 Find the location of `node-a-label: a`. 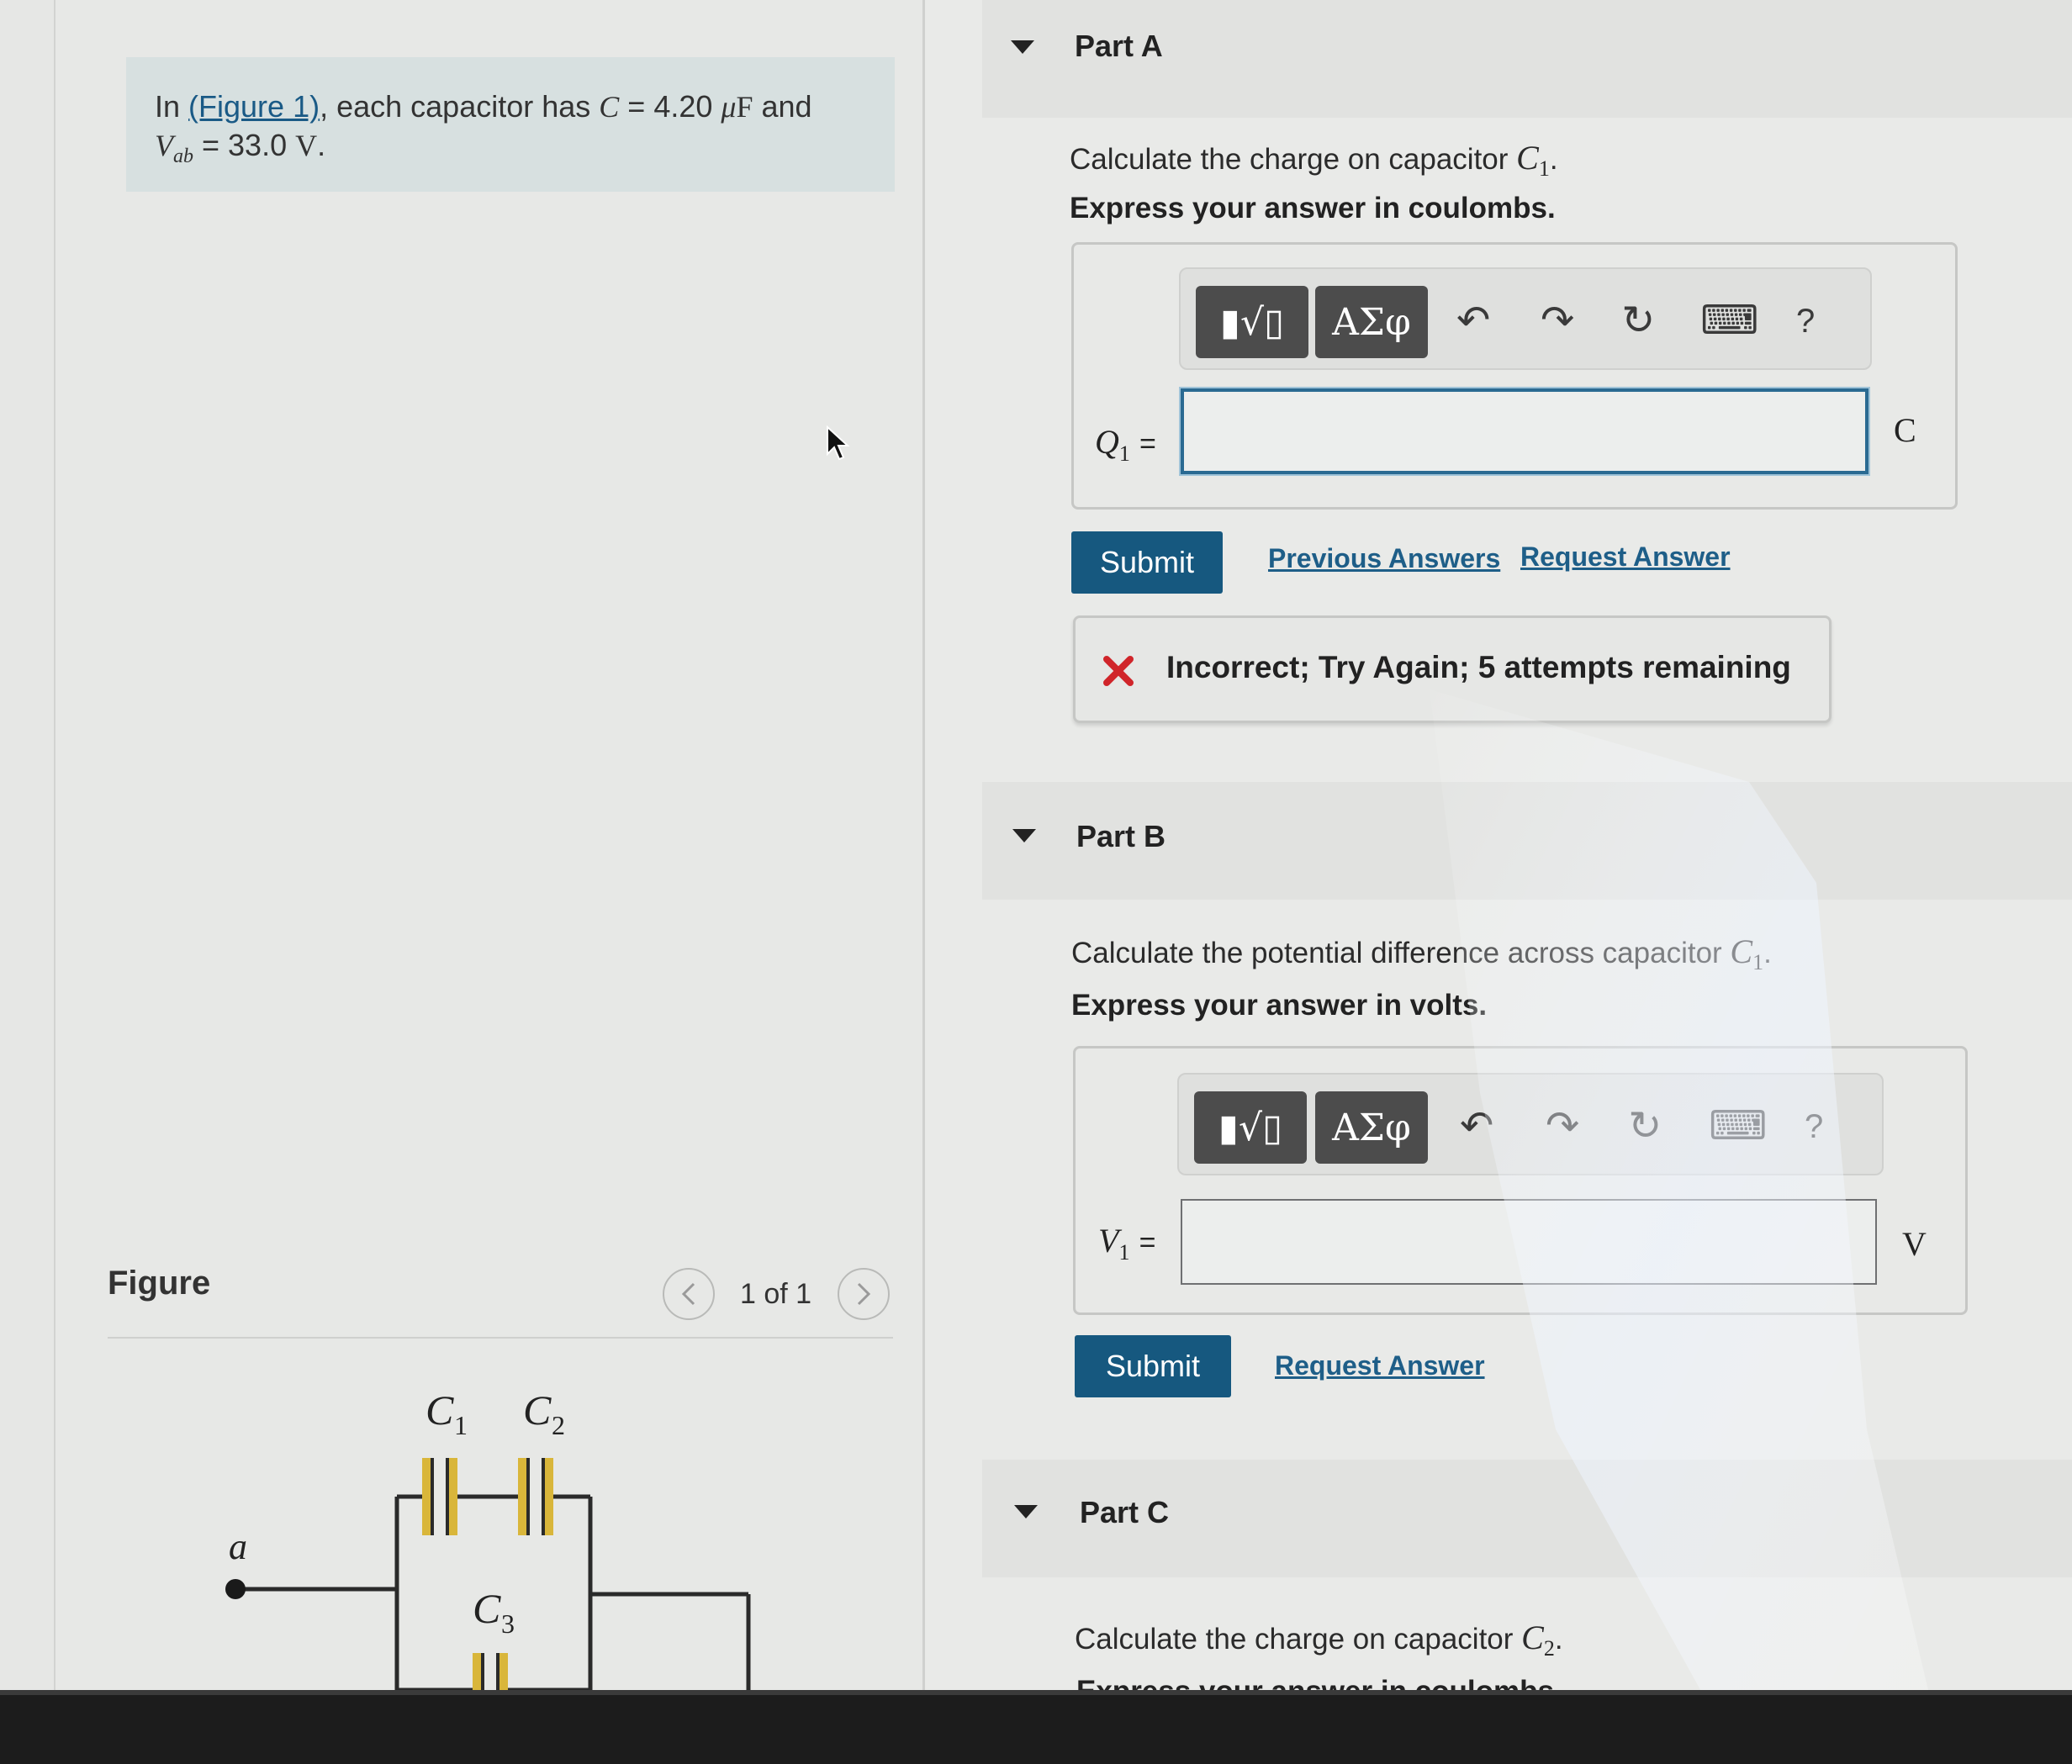

node-a-label: a is located at coordinates (238, 1546).